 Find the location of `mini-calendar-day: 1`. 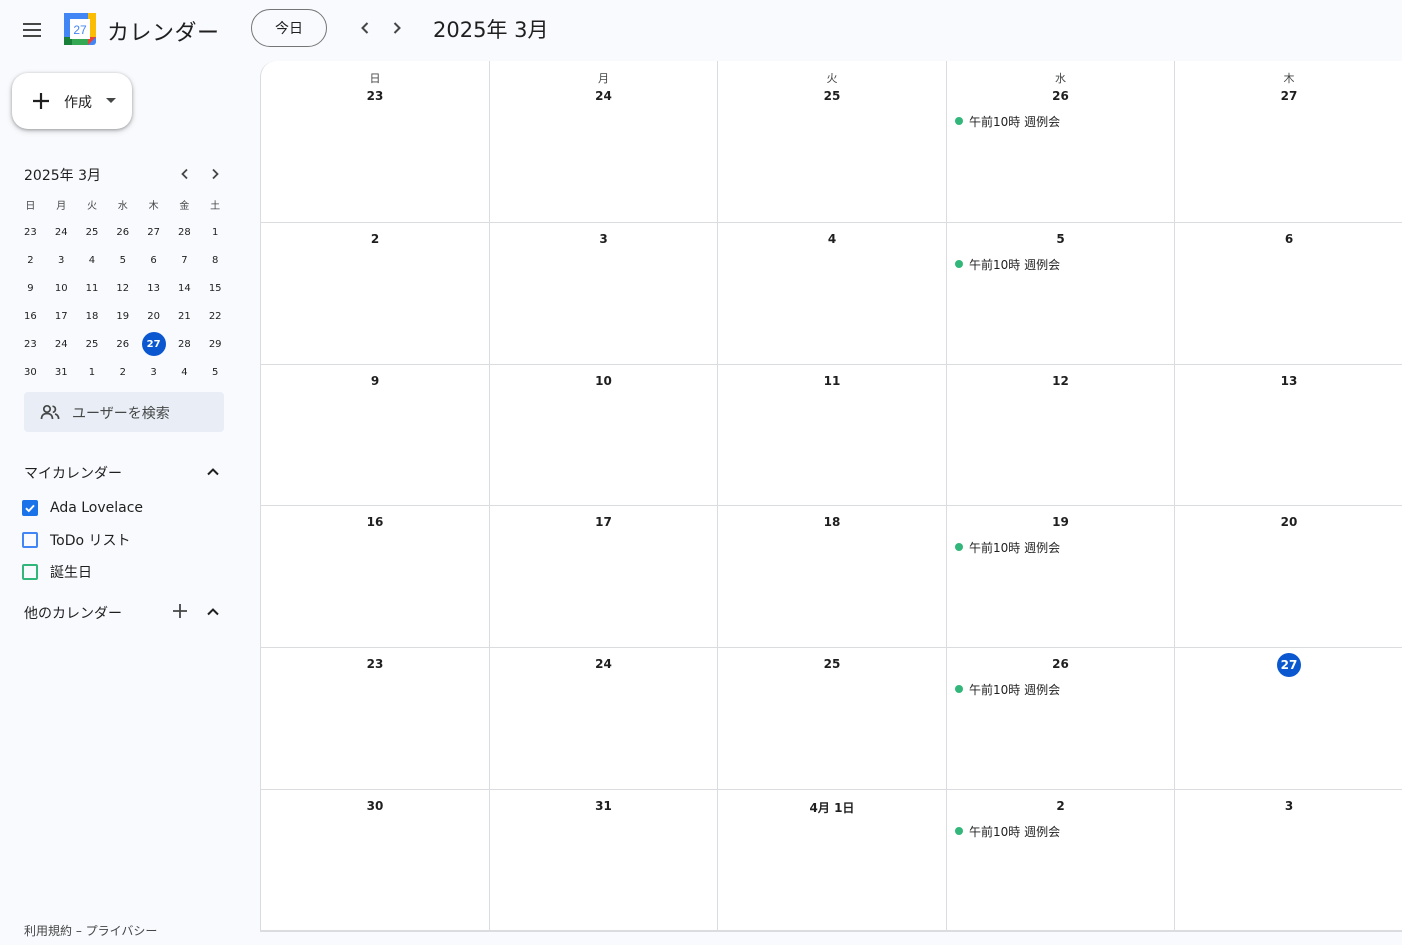

mini-calendar-day: 1 is located at coordinates (215, 232).